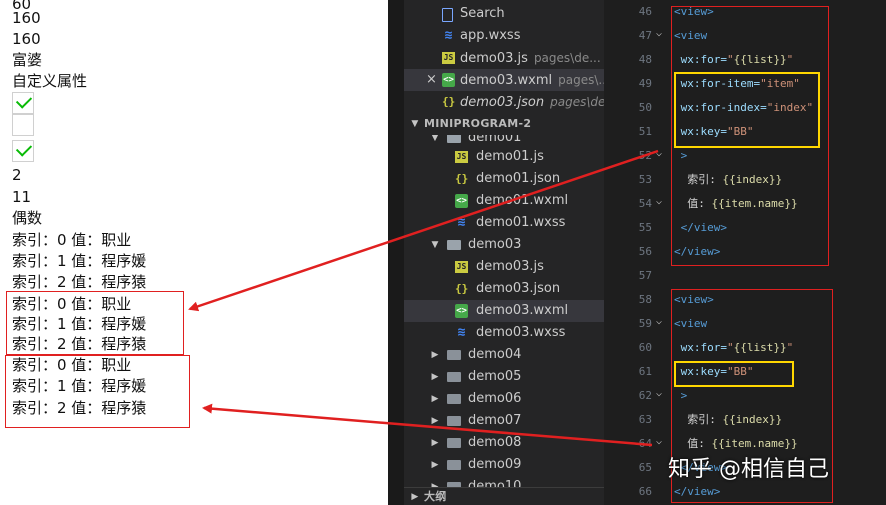  What do you see at coordinates (495, 420) in the screenshot?
I see `tree-item-label: demo07` at bounding box center [495, 420].